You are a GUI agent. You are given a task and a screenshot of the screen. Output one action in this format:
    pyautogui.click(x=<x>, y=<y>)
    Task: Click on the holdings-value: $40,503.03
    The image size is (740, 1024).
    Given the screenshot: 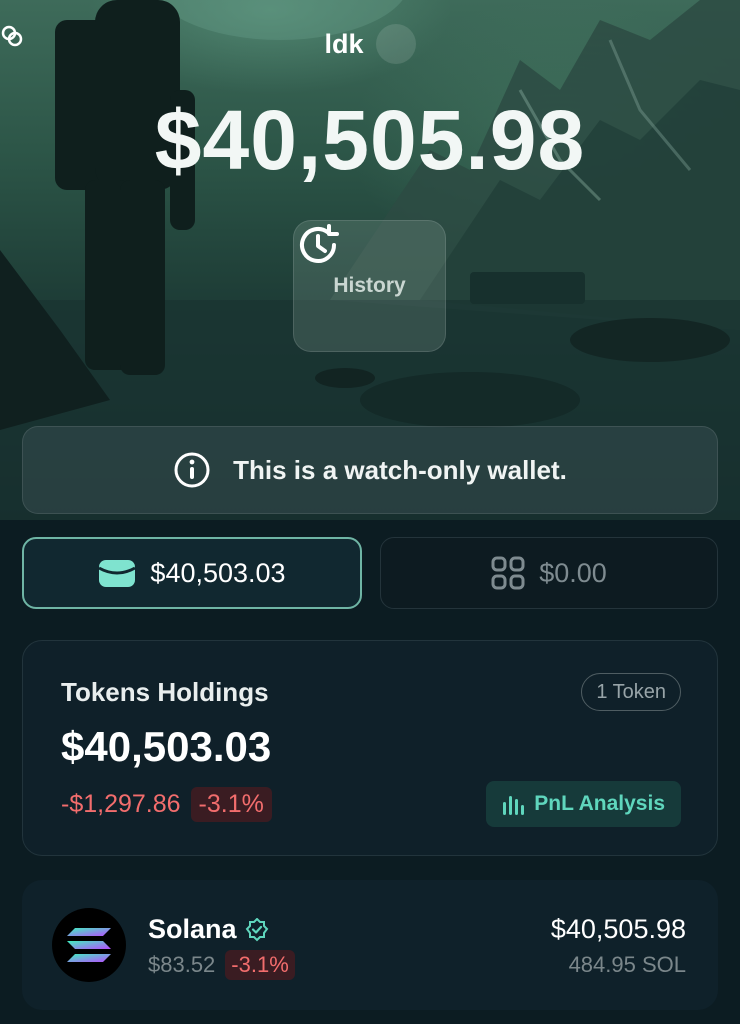 What is the action you would take?
    pyautogui.click(x=166, y=746)
    